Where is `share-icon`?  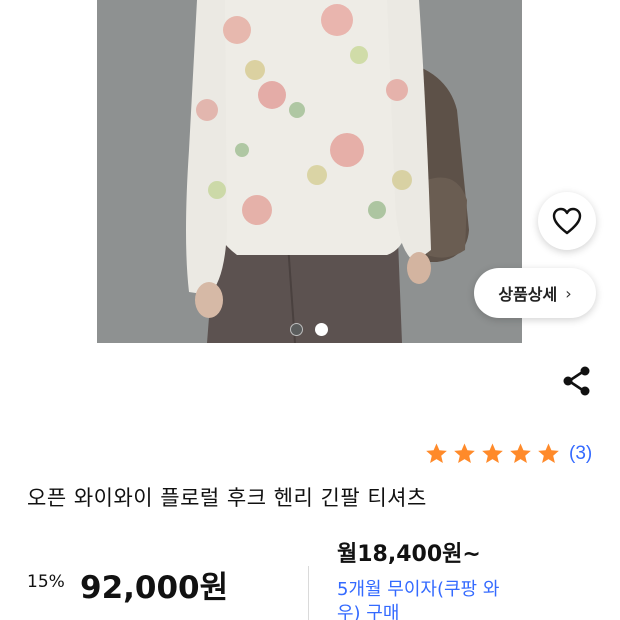 share-icon is located at coordinates (576, 381).